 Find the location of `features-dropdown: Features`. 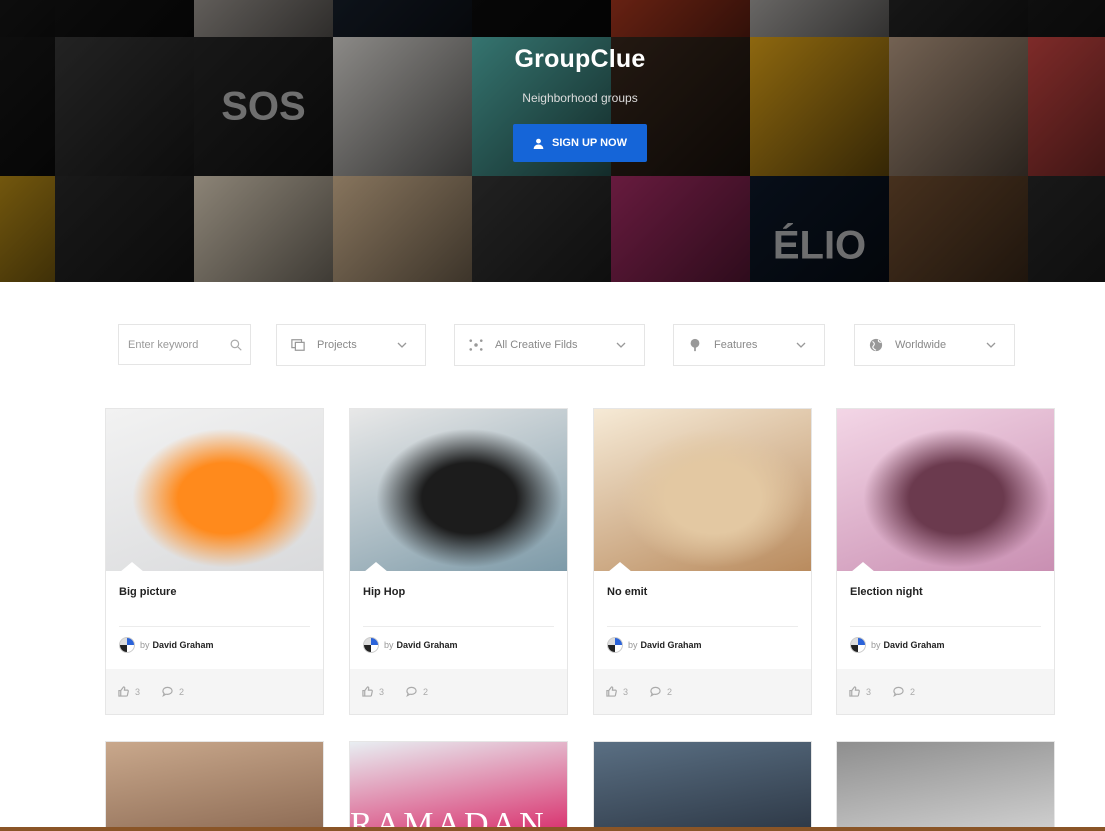

features-dropdown: Features is located at coordinates (749, 345).